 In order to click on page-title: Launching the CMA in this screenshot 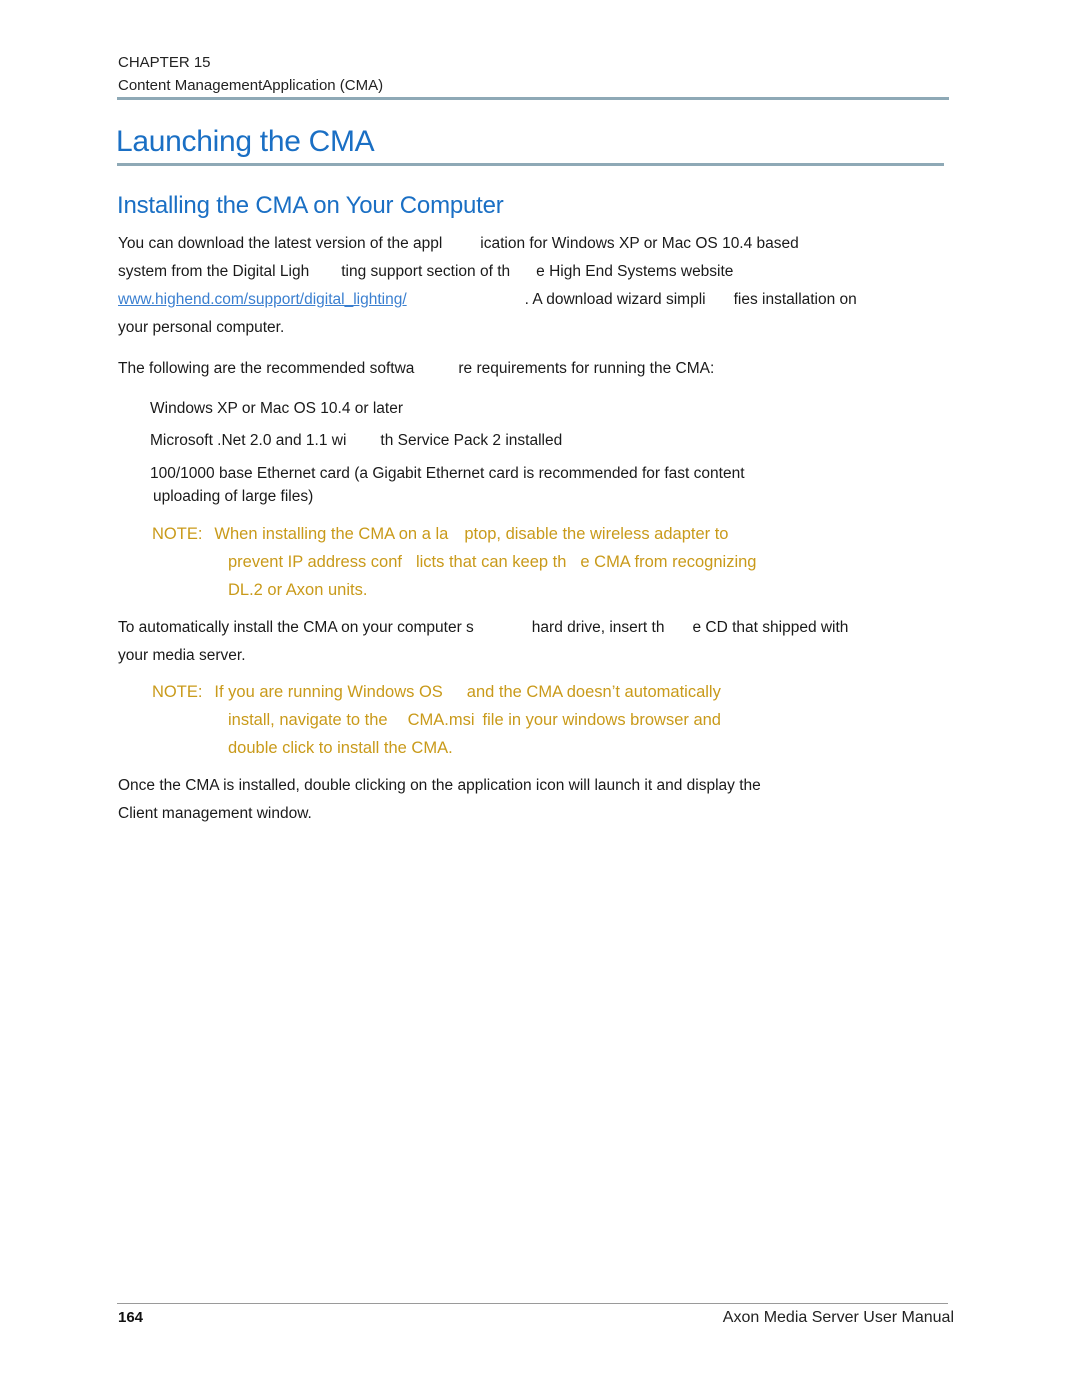, I will do `click(245, 141)`.